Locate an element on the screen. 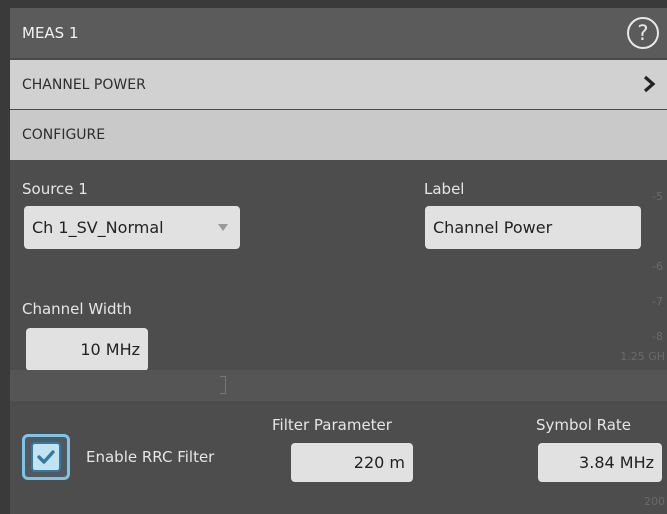 This screenshot has width=667, height=514. bg-scale-label: -6 is located at coordinates (657, 266).